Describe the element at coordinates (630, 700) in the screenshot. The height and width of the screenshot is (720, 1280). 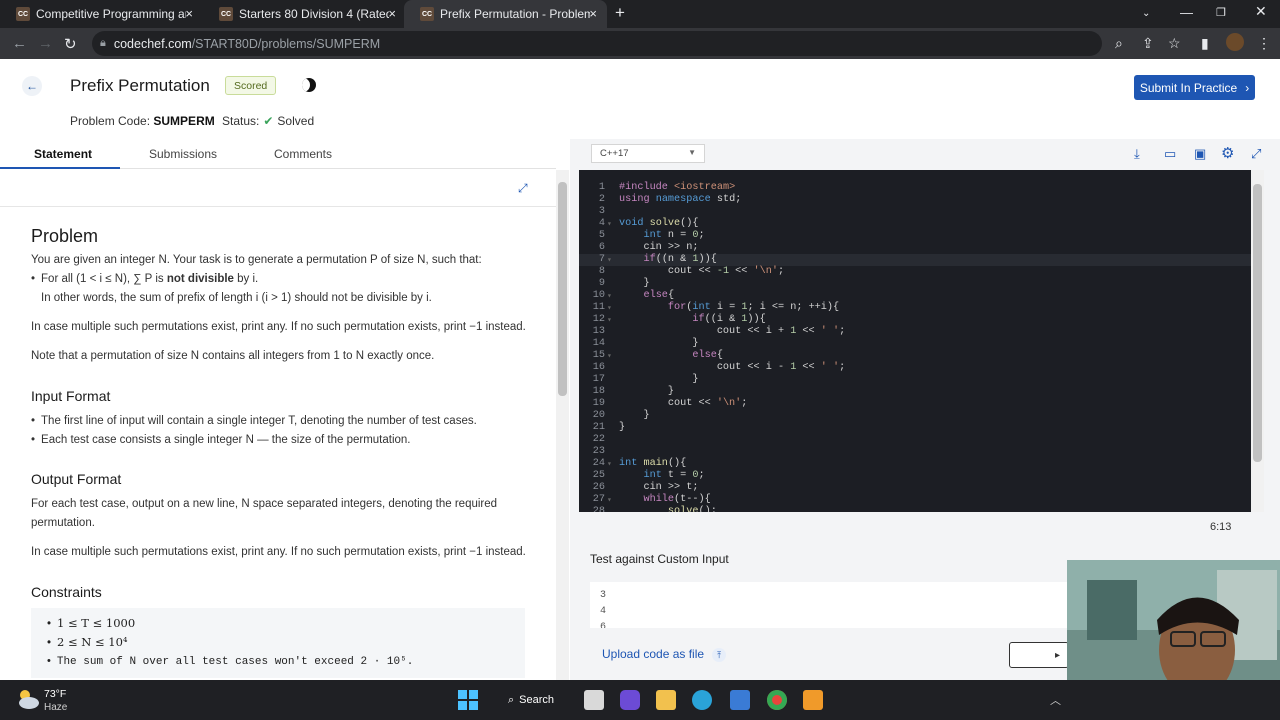
I see `teams-chat-icon` at that location.